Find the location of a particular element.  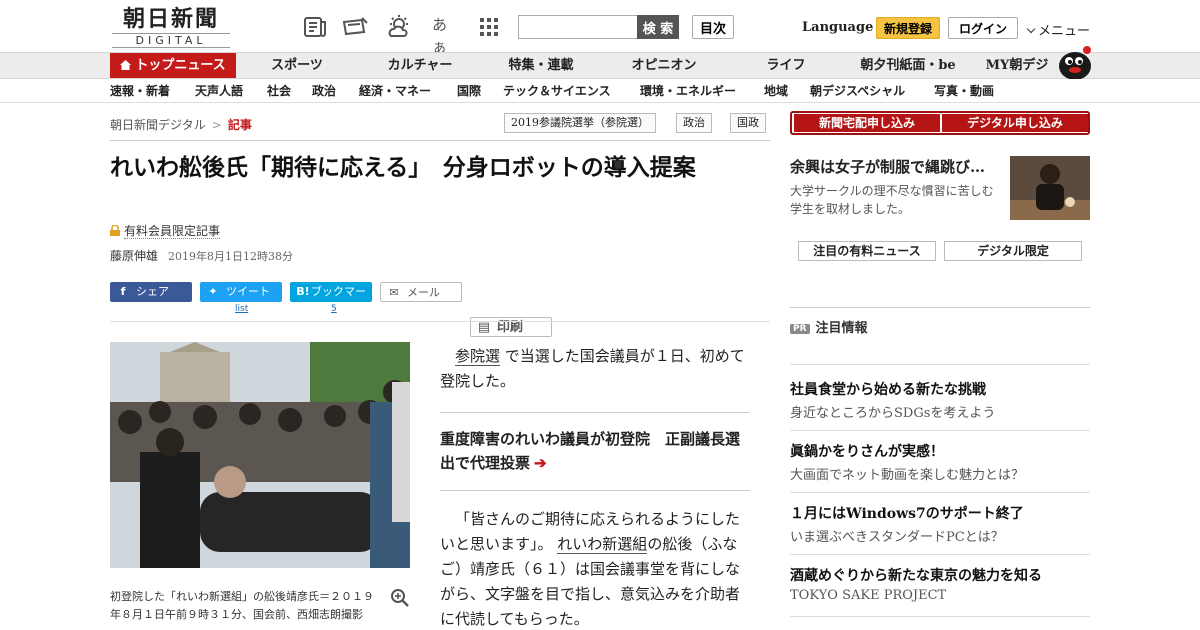

nav-item-life: ライフ is located at coordinates (786, 65).